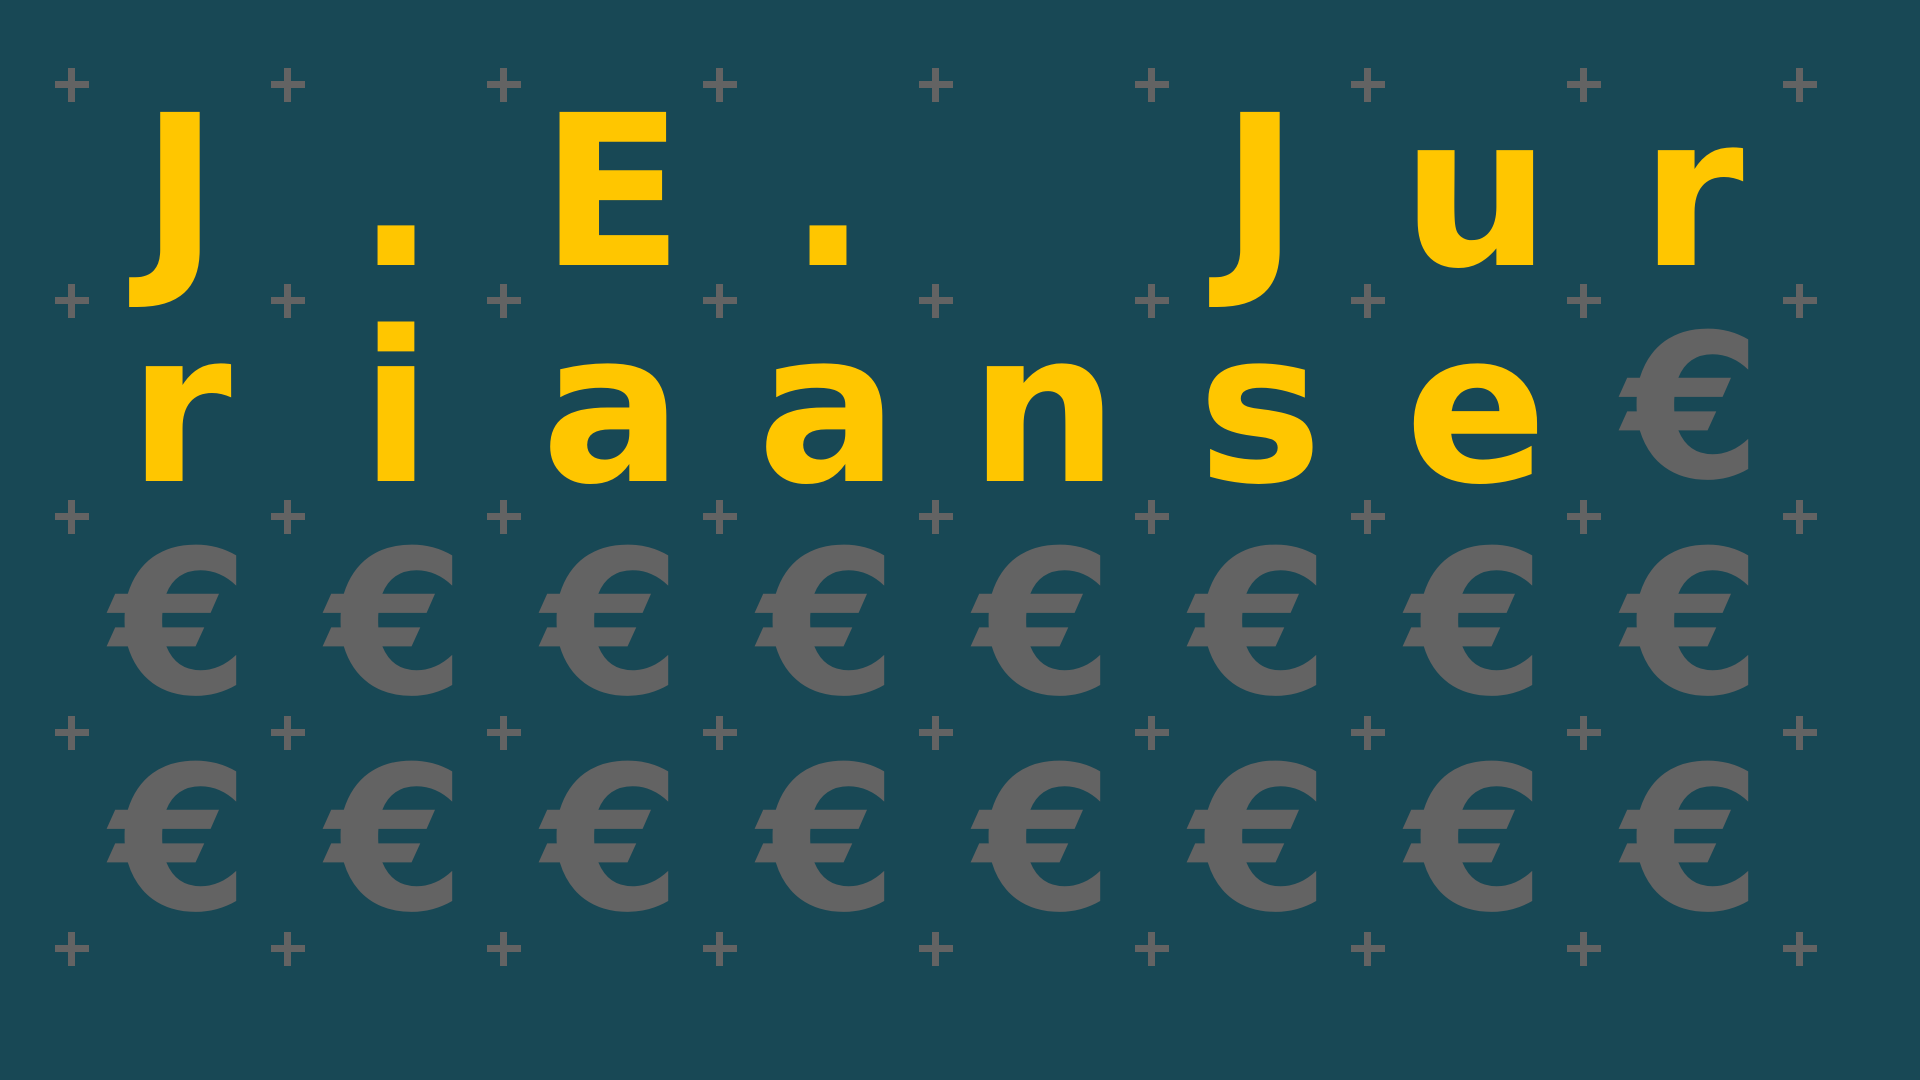 Image resolution: width=1920 pixels, height=1080 pixels. Describe the element at coordinates (396, 408) in the screenshot. I see `letter-tile: i` at that location.